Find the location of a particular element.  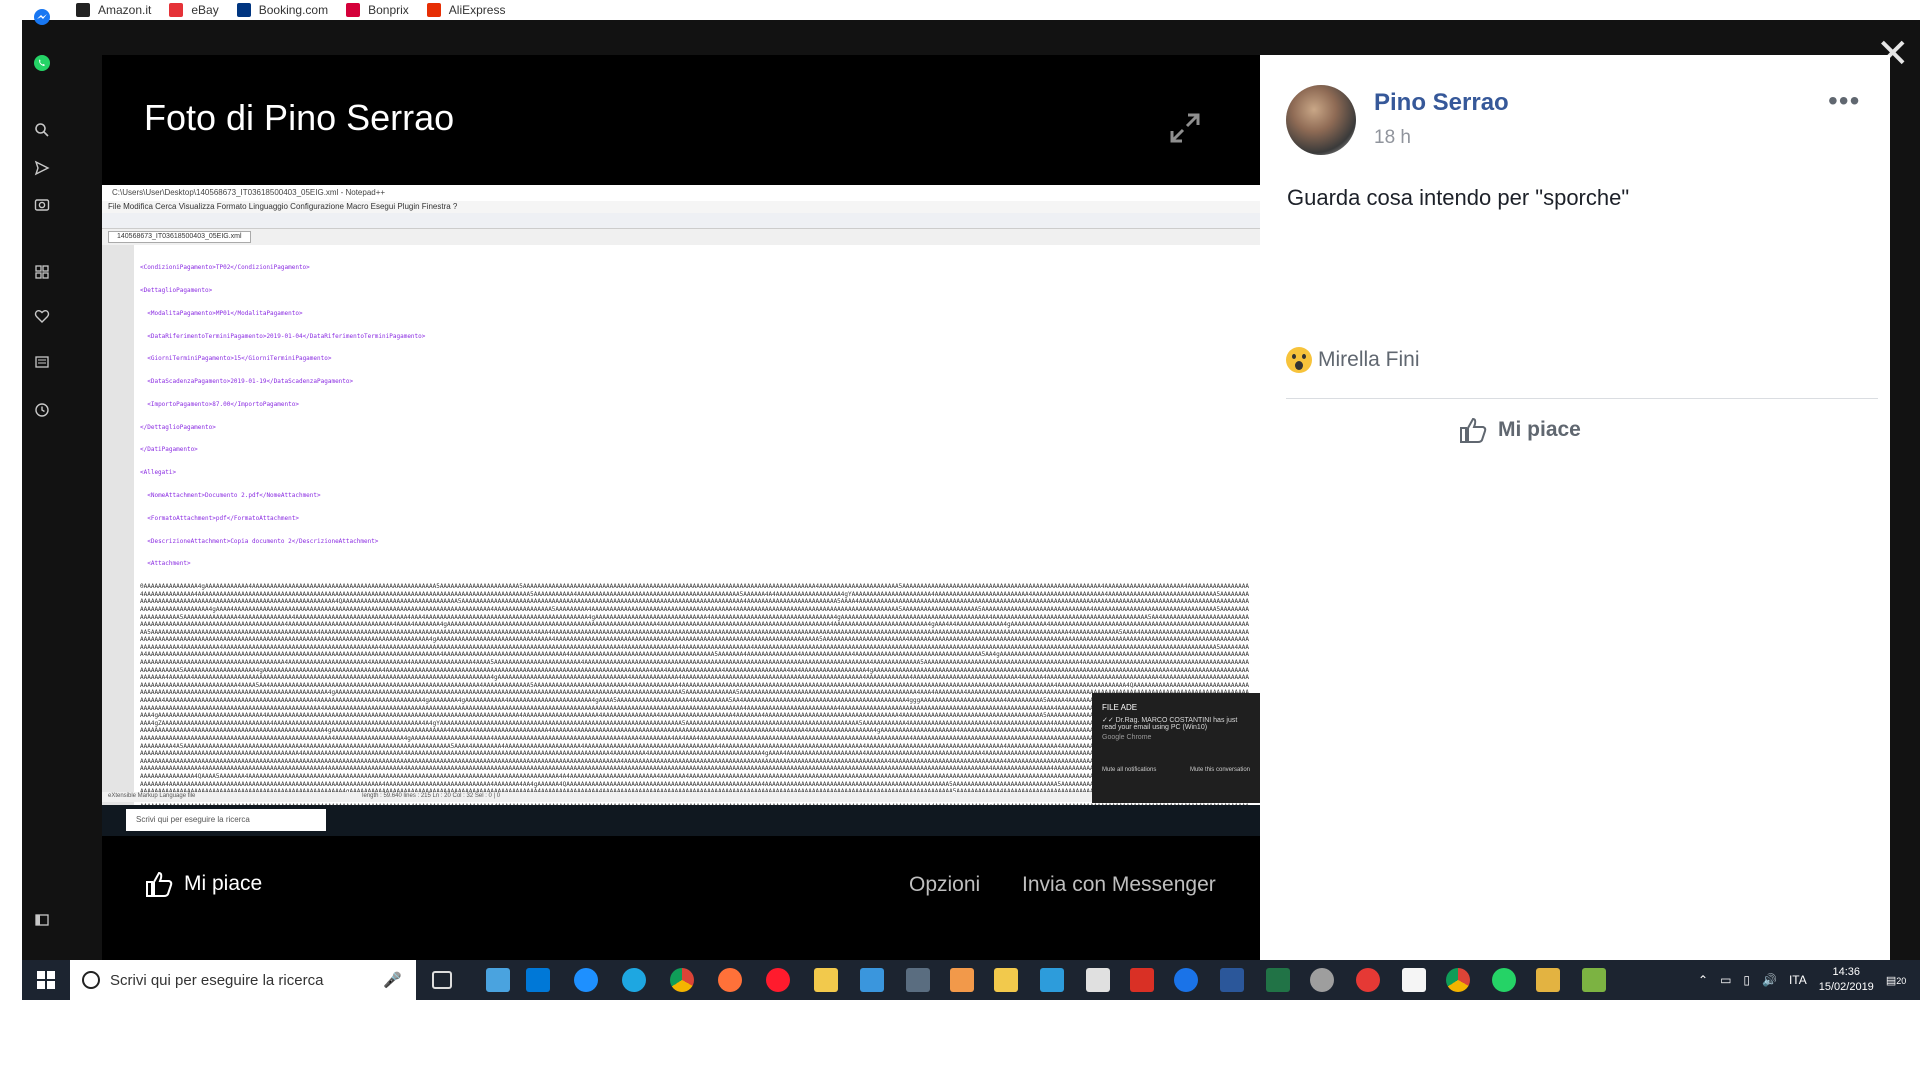

network-icon: ▭ is located at coordinates (1725, 980).